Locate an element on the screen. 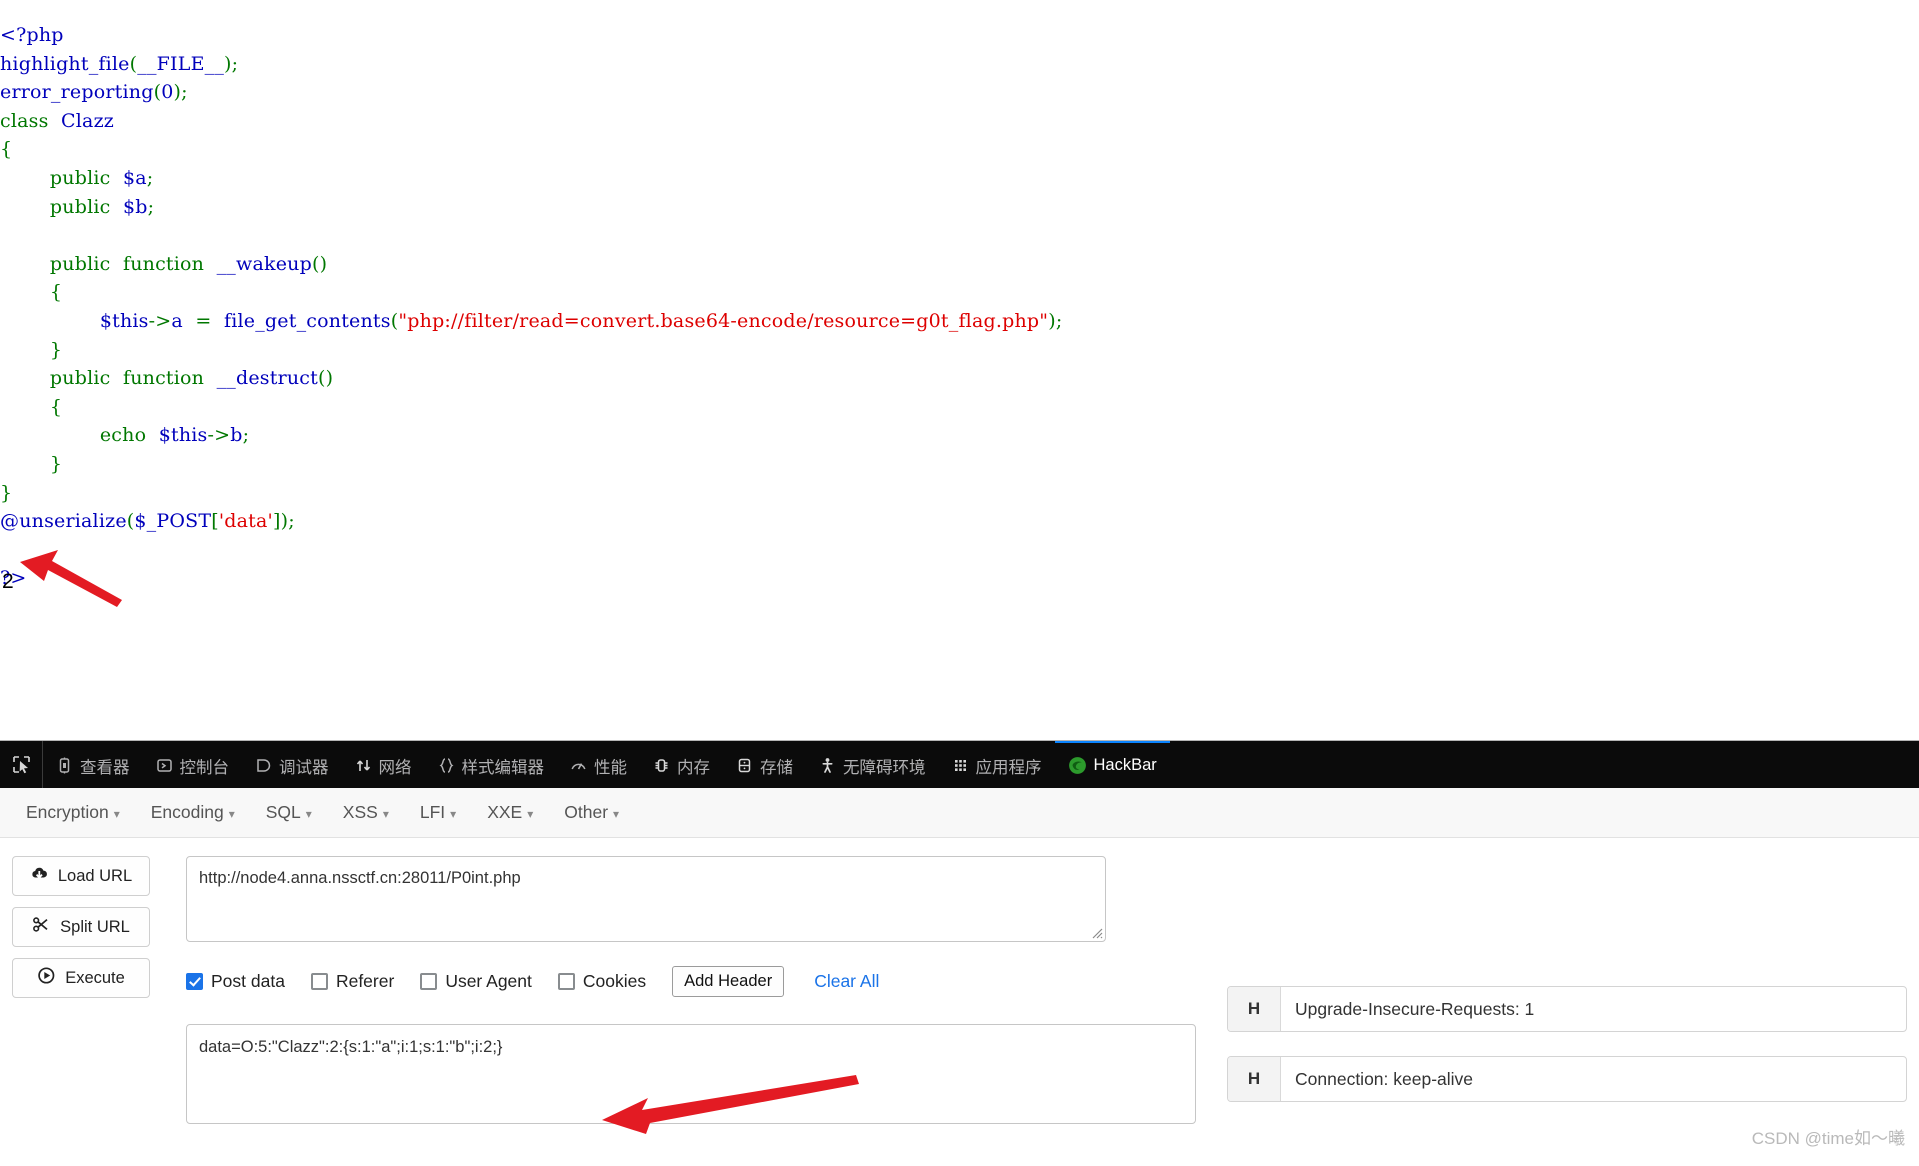  performance-icon is located at coordinates (578, 765).